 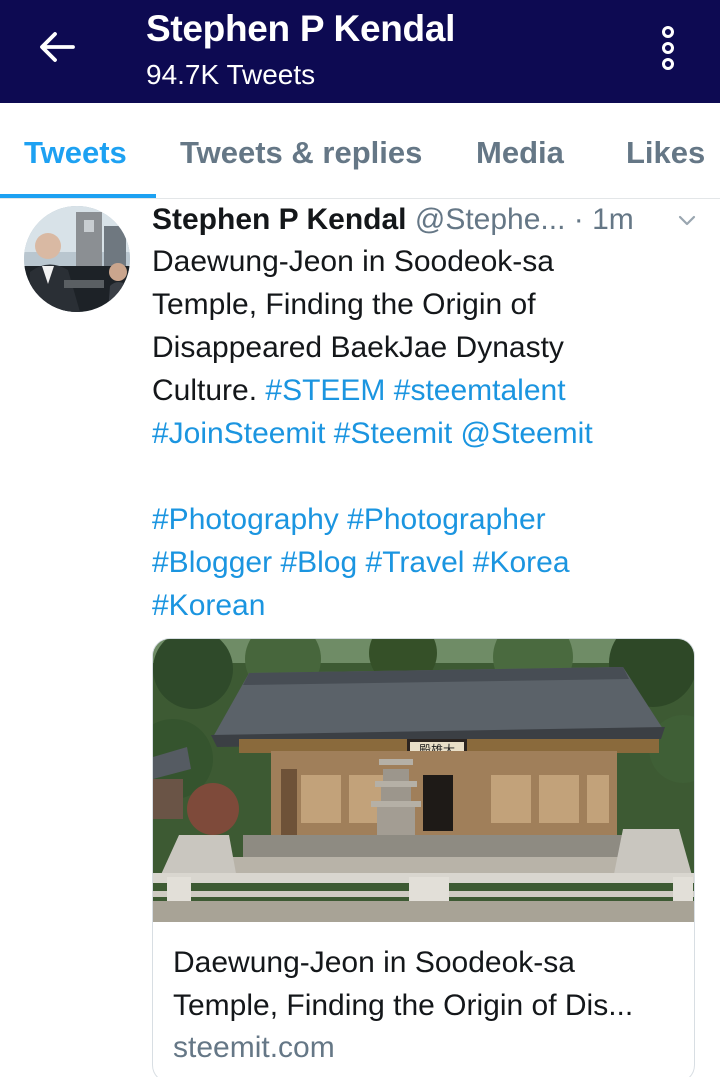 I want to click on hashtag-link: #Korea, so click(x=521, y=562).